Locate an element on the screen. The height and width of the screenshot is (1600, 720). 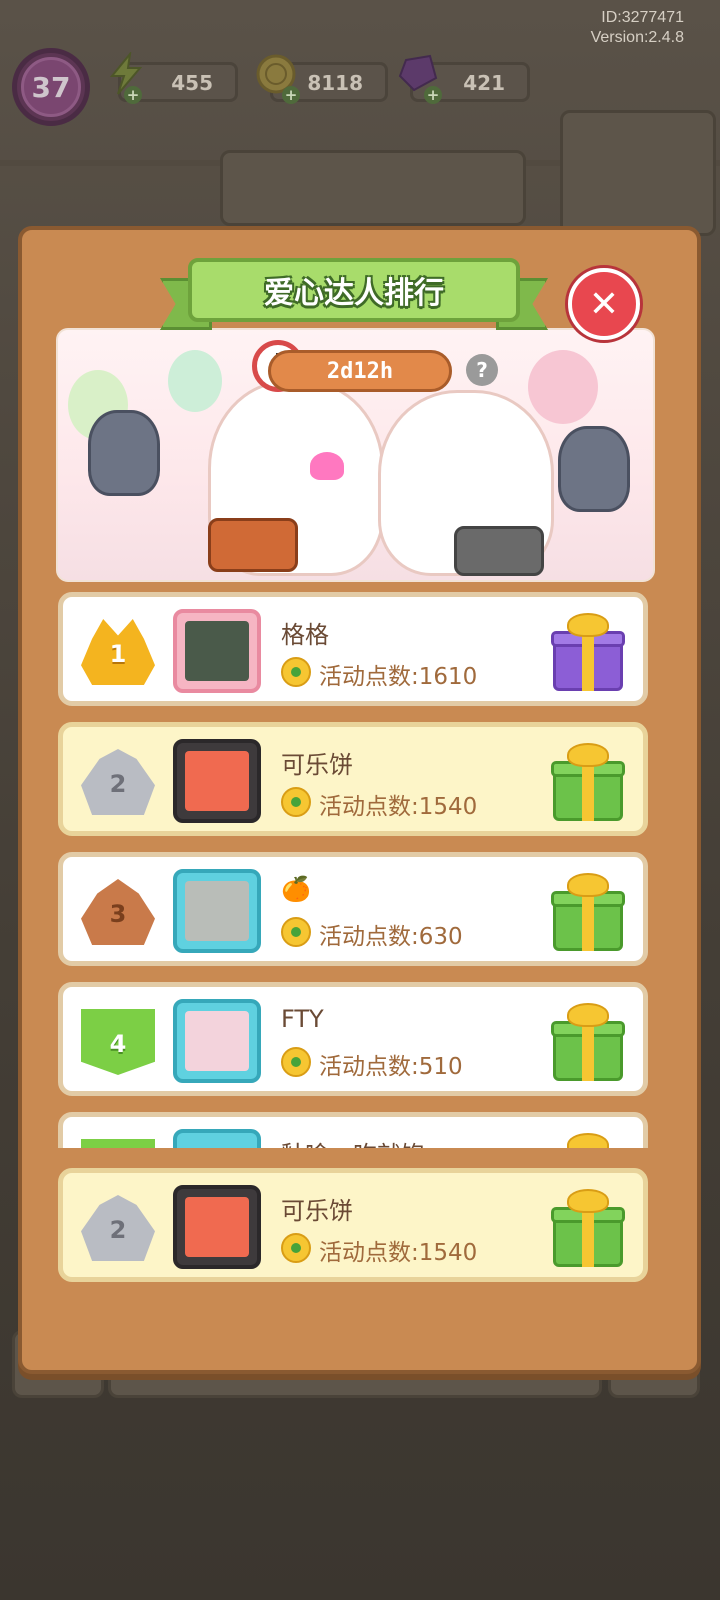
rank-number: 4 is located at coordinates (118, 1044).